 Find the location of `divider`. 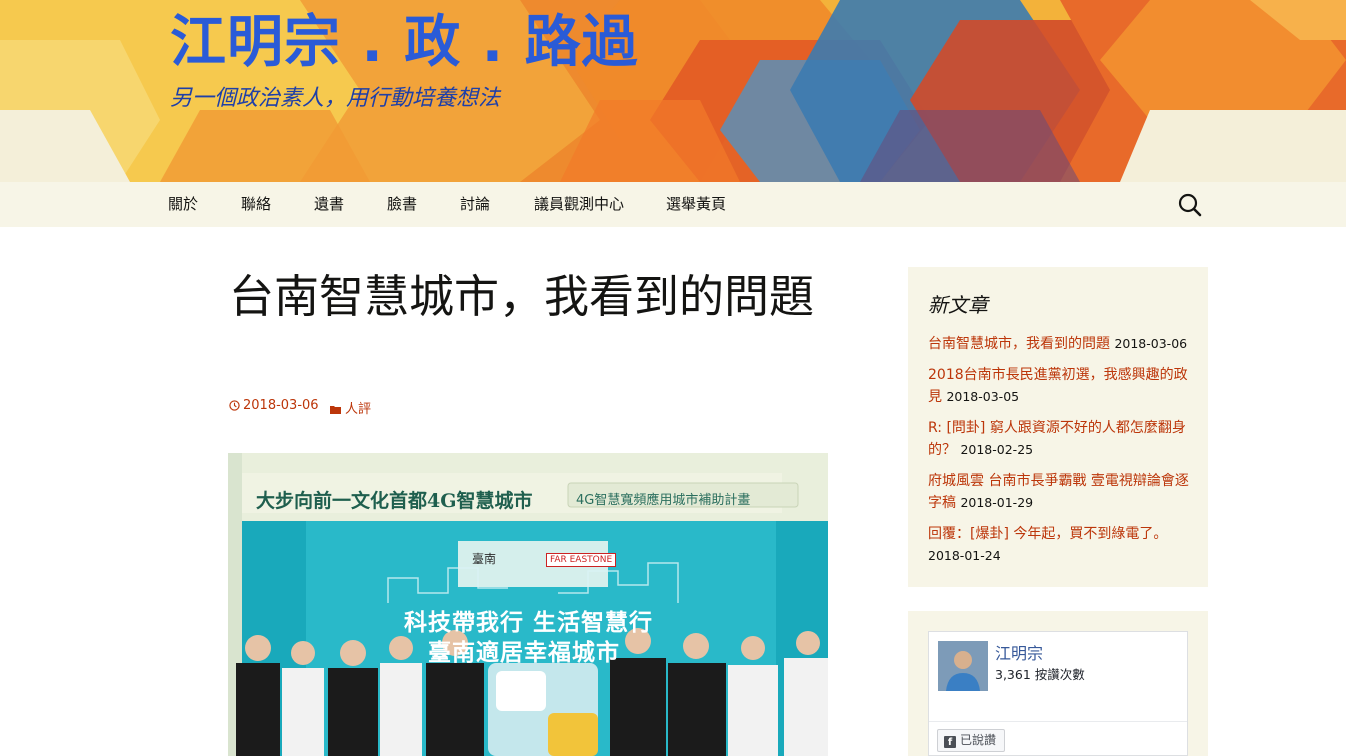

divider is located at coordinates (1058, 721).